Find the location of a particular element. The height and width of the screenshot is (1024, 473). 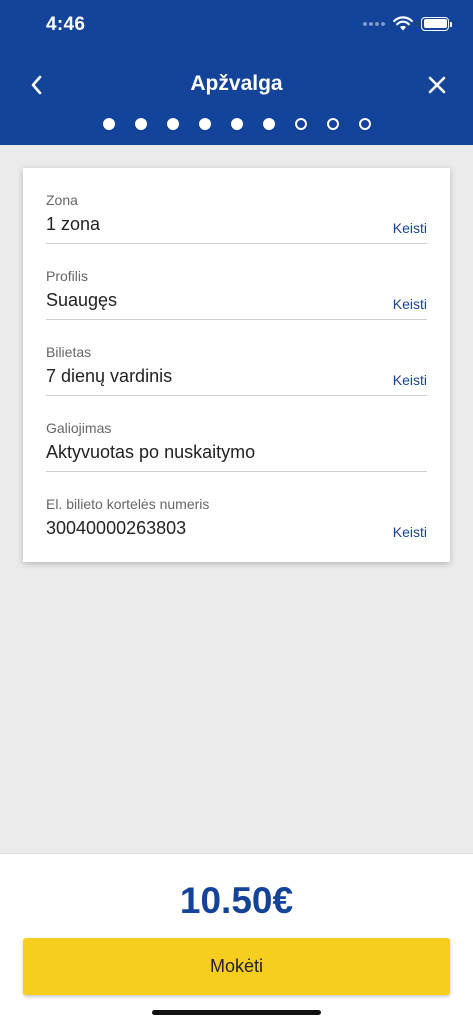

change-zone-link: Keisti is located at coordinates (410, 228).